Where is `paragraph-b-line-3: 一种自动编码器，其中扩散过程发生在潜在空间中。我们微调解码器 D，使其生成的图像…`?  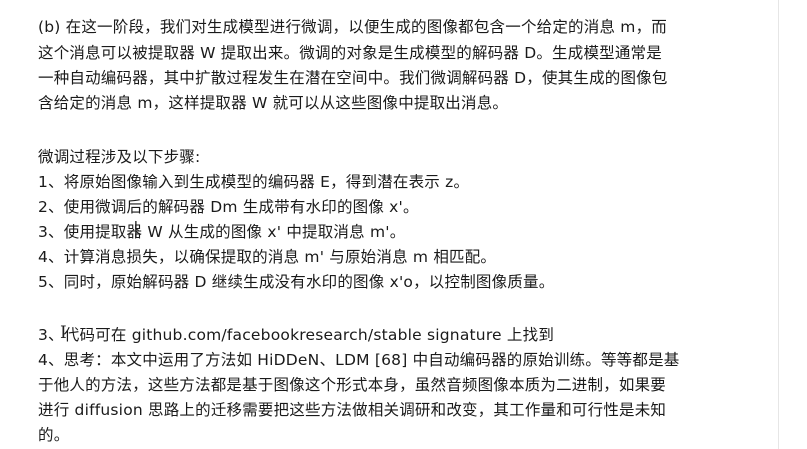 paragraph-b-line-3: 一种自动编码器，其中扩散过程发生在潜在空间中。我们微调解码器 D，使其生成的图像… is located at coordinates (353, 78).